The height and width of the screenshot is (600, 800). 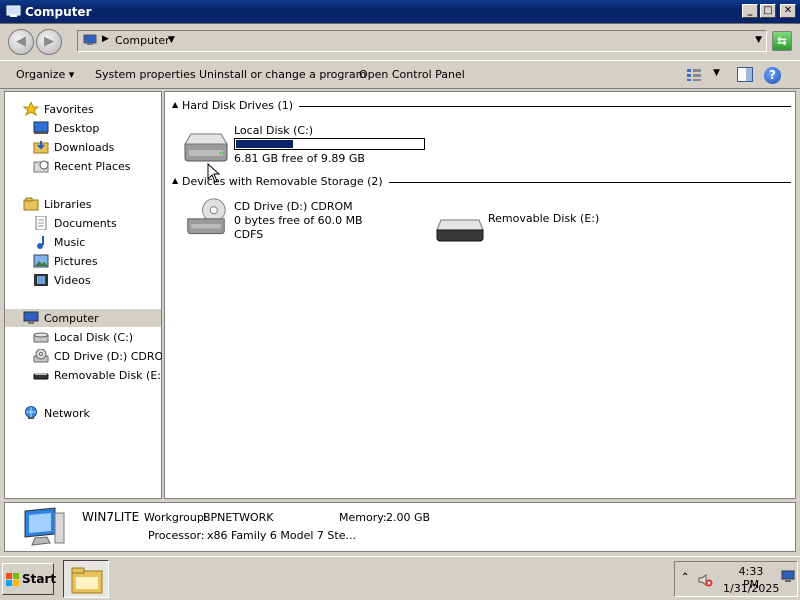 What do you see at coordinates (31, 412) in the screenshot?
I see `network-icon` at bounding box center [31, 412].